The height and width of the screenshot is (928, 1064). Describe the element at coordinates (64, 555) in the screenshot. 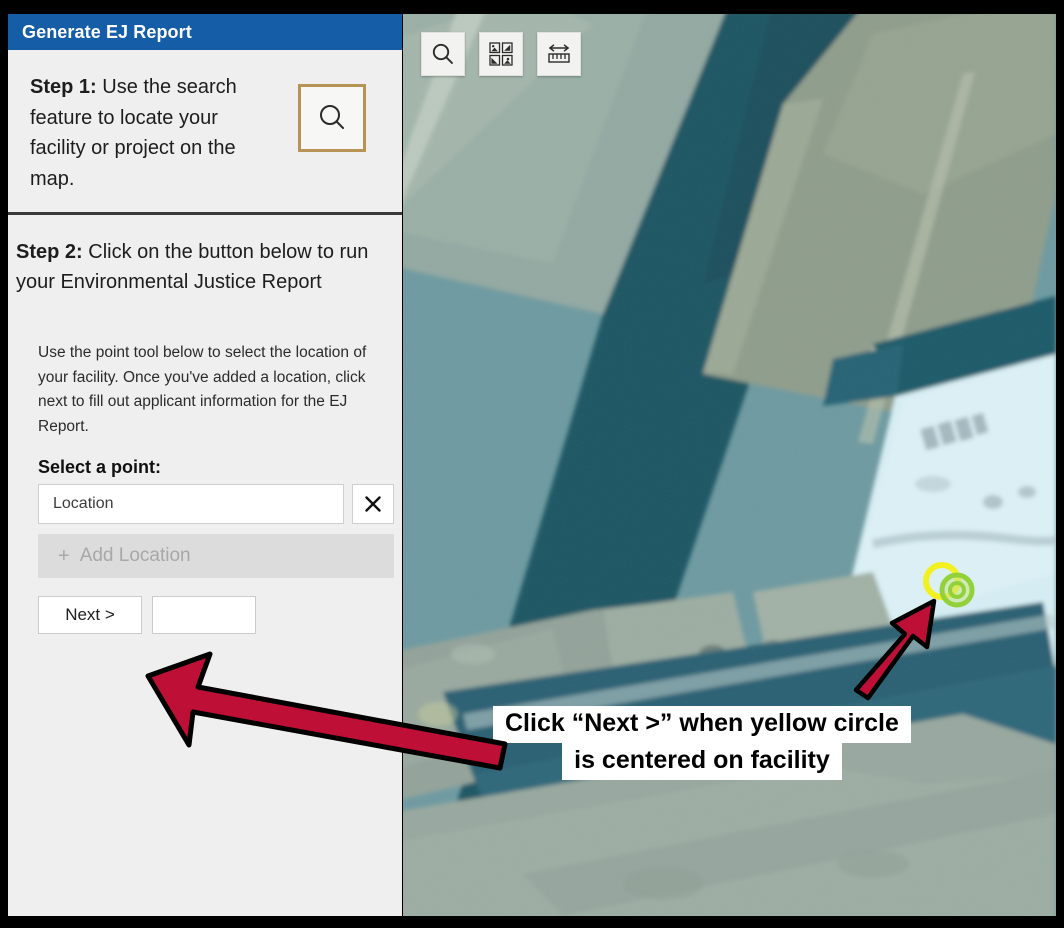

I see `plus-icon: +` at that location.